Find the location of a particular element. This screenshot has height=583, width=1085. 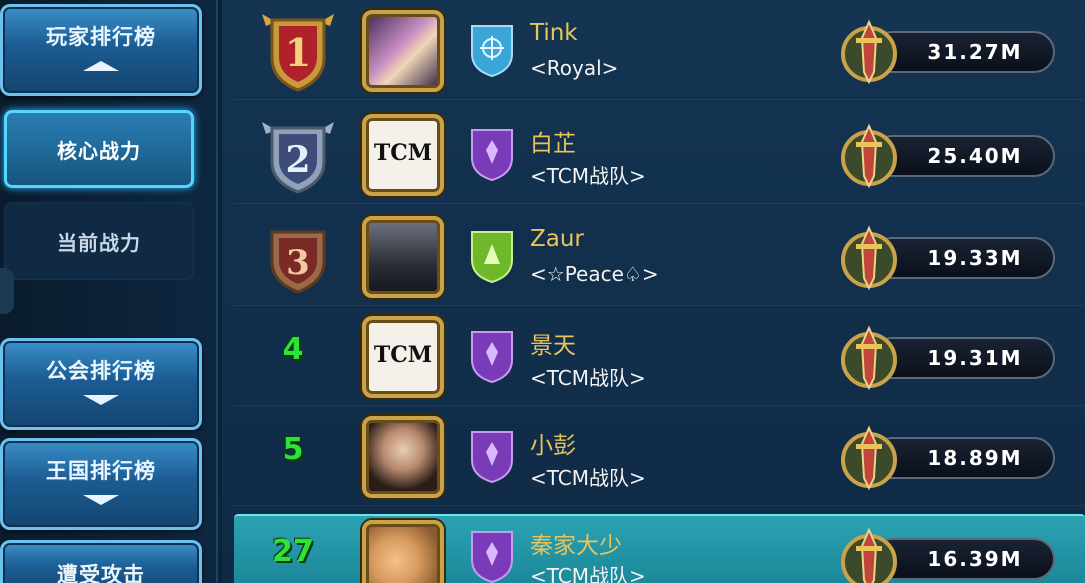

ranking-row: 3 Zaur <☆Peace♤> 19.33M is located at coordinates (659, 256).